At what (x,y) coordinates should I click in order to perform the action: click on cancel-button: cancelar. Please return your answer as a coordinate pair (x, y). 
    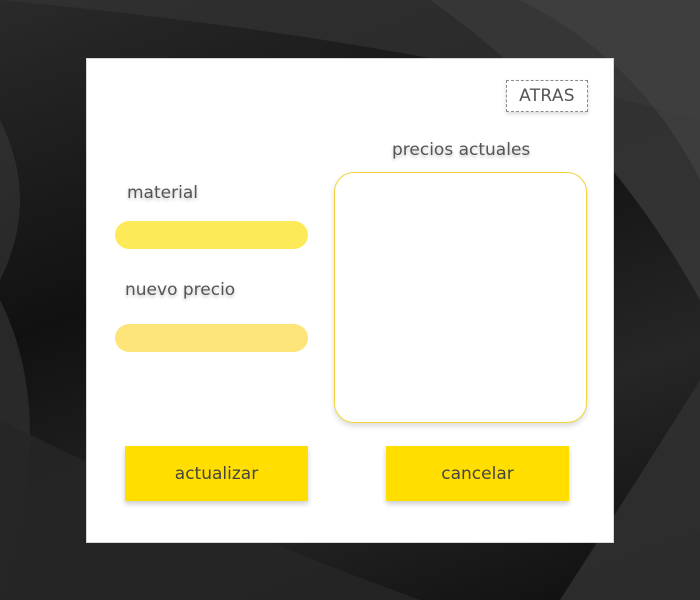
    Looking at the image, I should click on (477, 473).